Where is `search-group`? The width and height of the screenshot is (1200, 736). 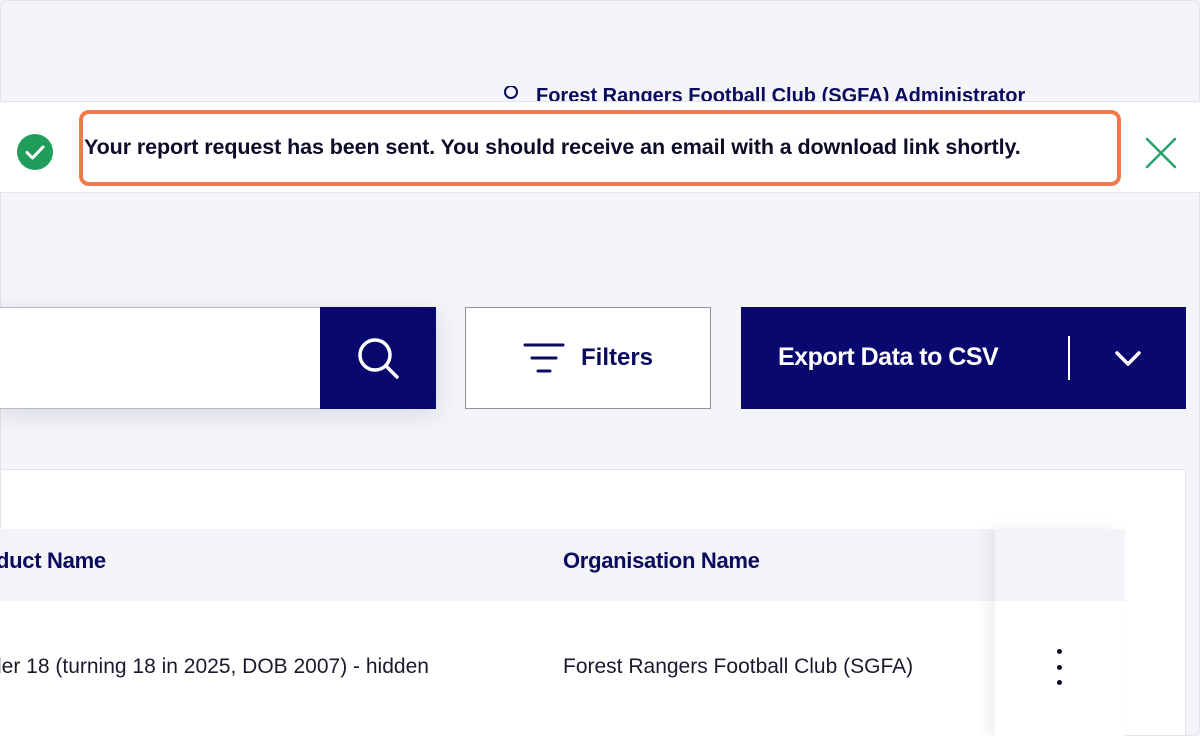 search-group is located at coordinates (218, 358).